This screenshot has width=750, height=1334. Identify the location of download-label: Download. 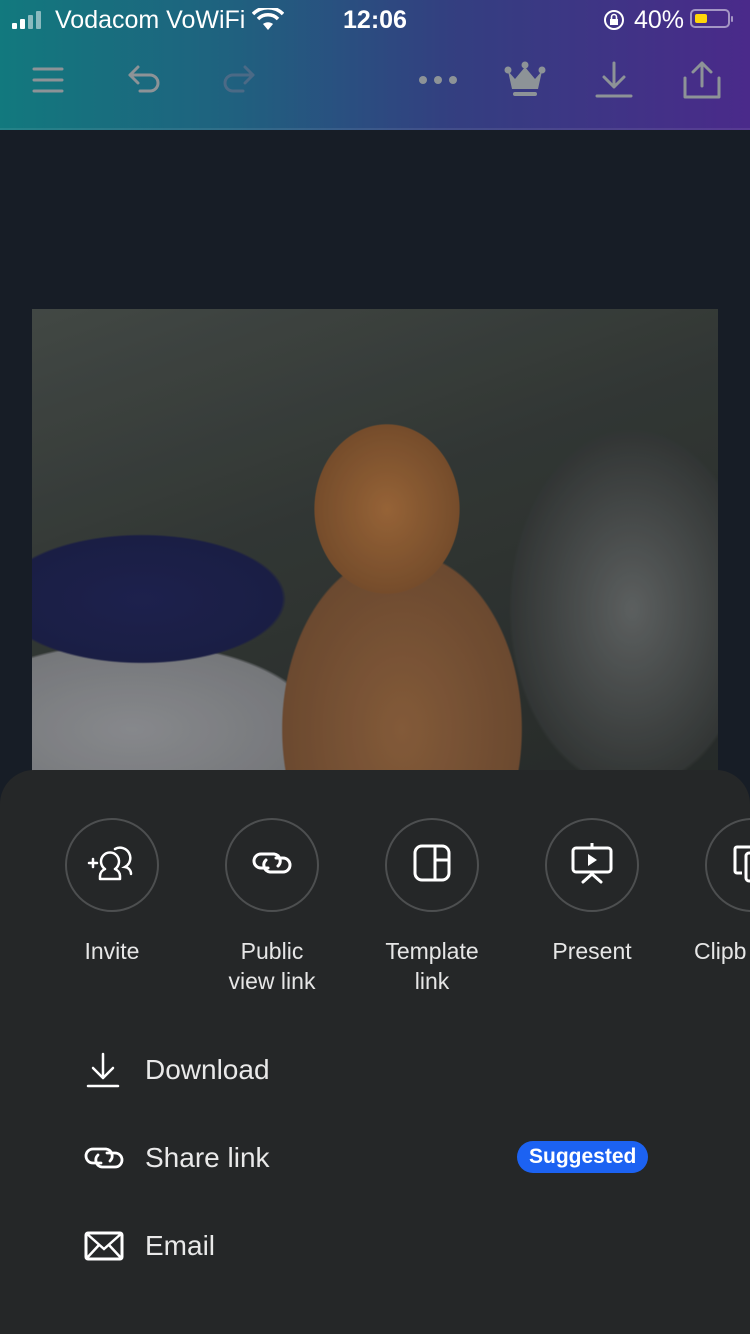
(207, 1069).